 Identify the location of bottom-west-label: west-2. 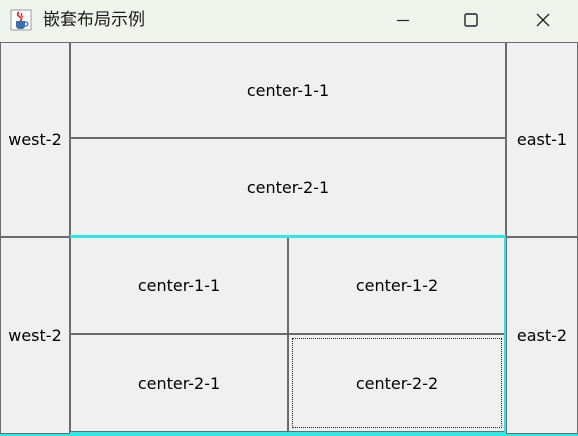
(35, 335).